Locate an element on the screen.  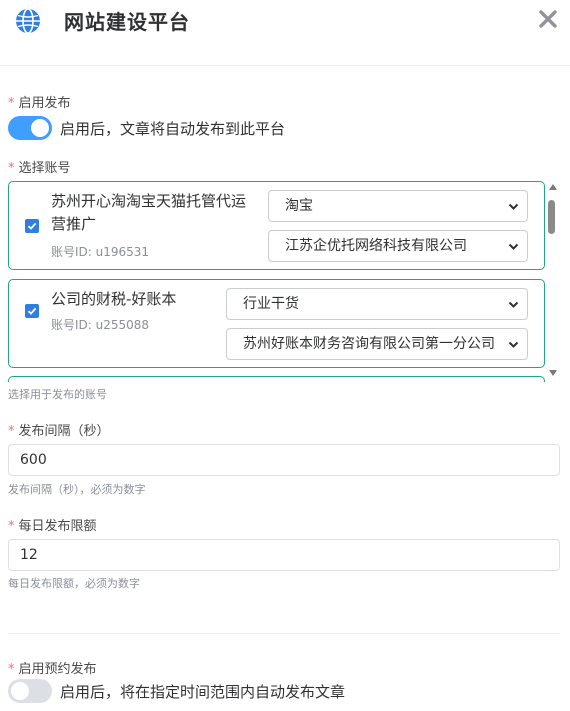
category-select: 淘宝 is located at coordinates (398, 206).